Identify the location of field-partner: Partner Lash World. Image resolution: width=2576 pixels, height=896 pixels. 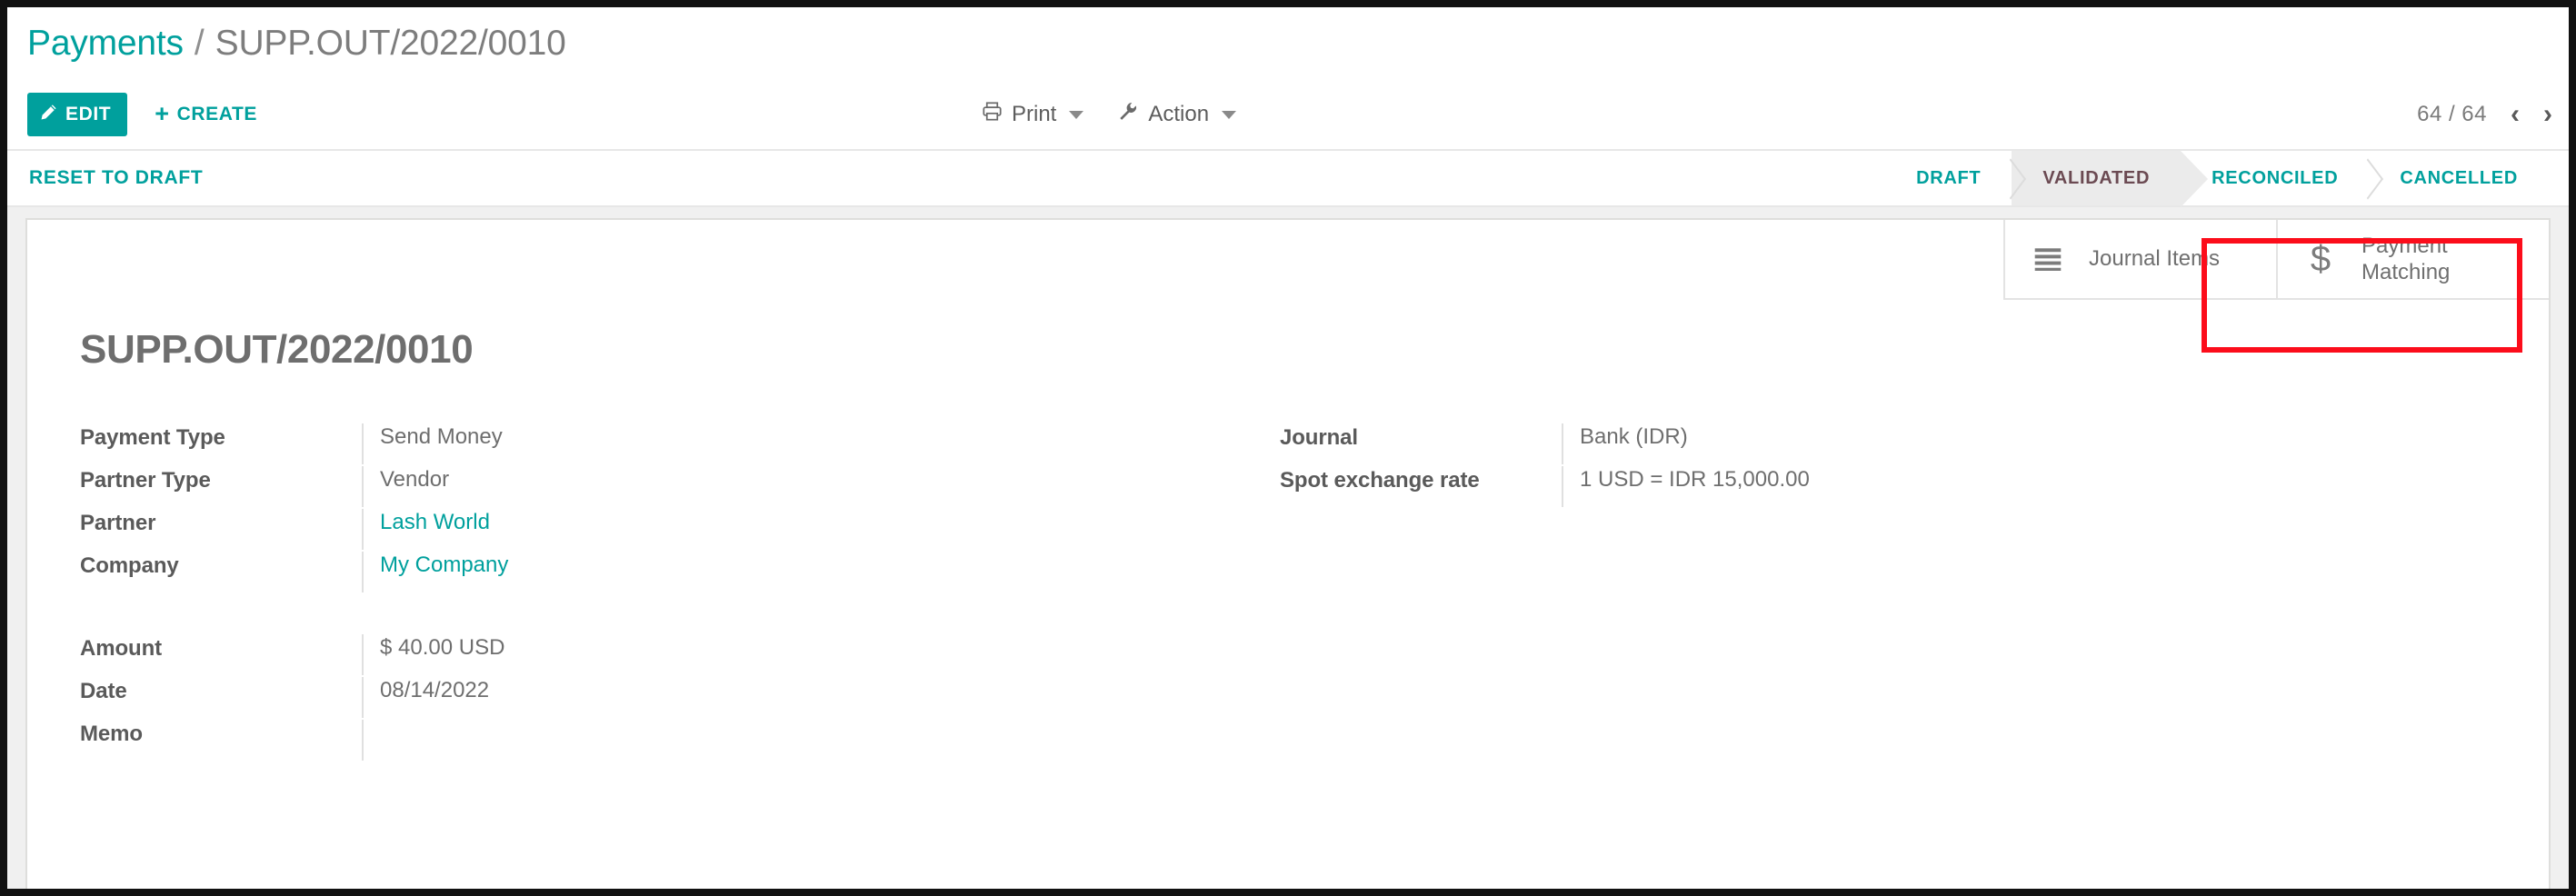
(680, 530).